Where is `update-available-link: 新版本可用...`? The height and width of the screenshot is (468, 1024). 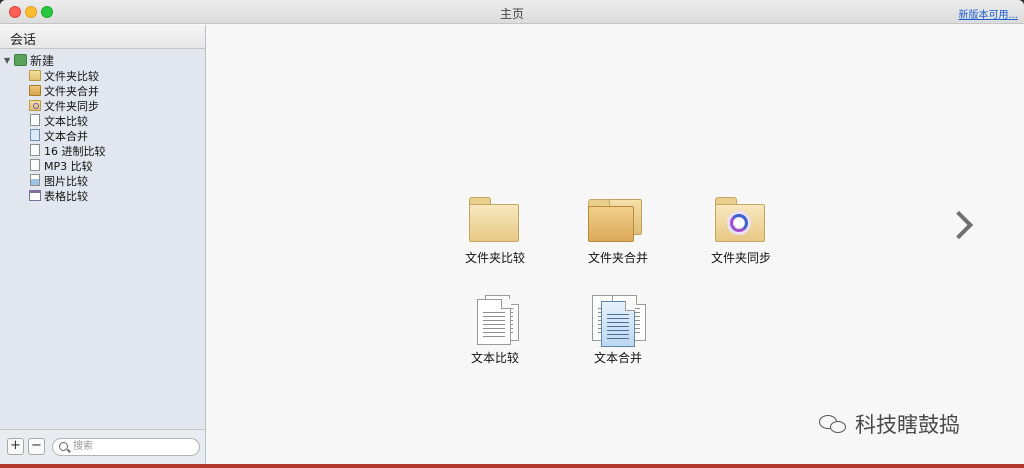
update-available-link: 新版本可用... is located at coordinates (988, 13).